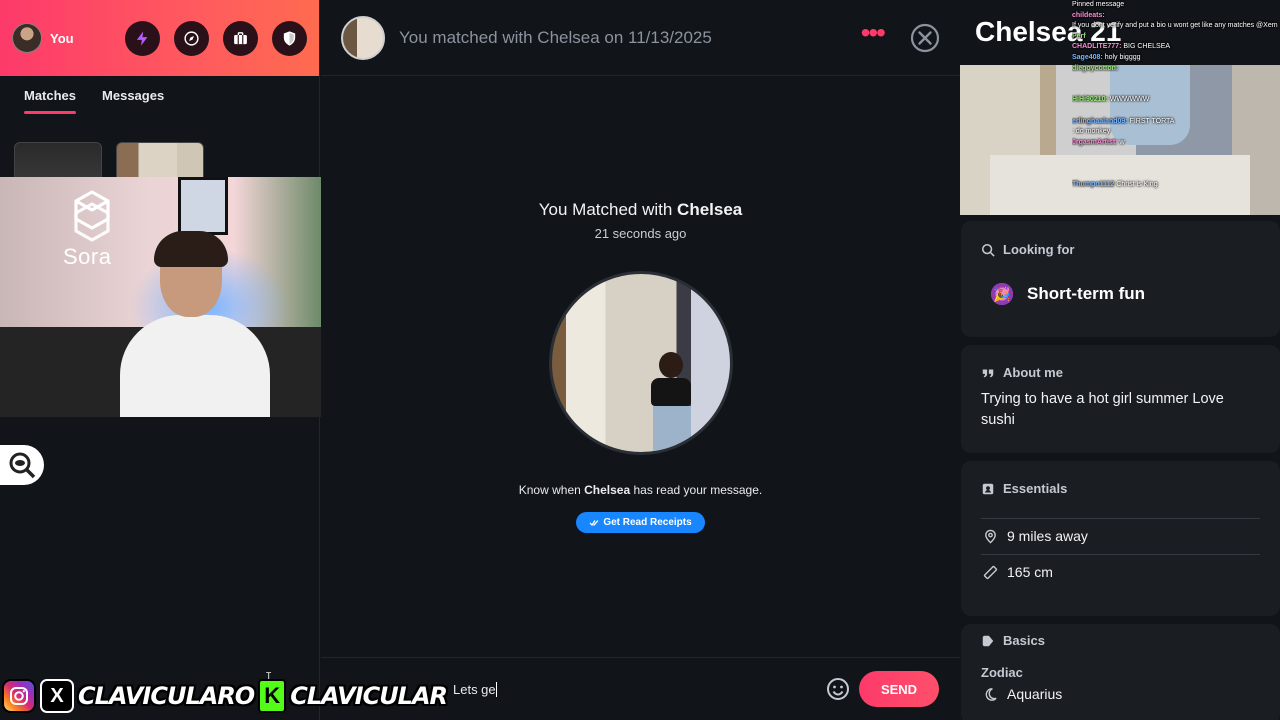  What do you see at coordinates (1176, 5) in the screenshot?
I see `chat-message: Pinned message` at bounding box center [1176, 5].